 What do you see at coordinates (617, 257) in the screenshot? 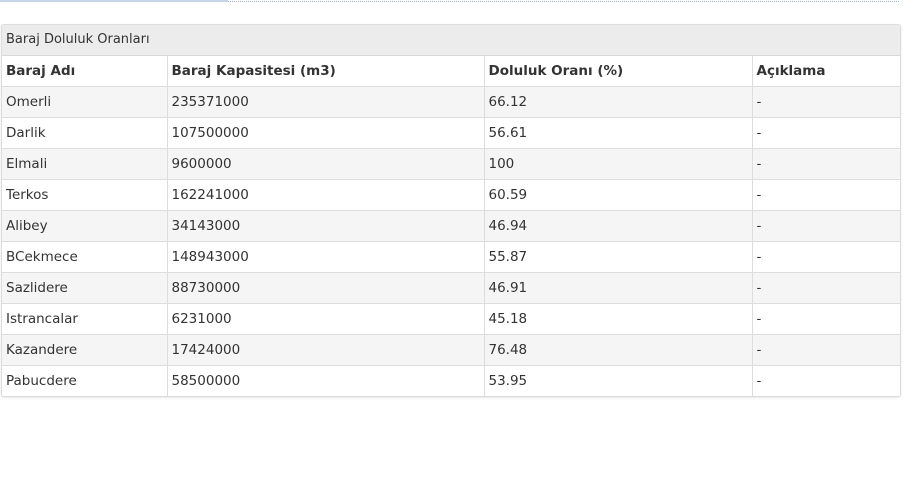
I see `cell-occupancy-rate: 55.87` at bounding box center [617, 257].